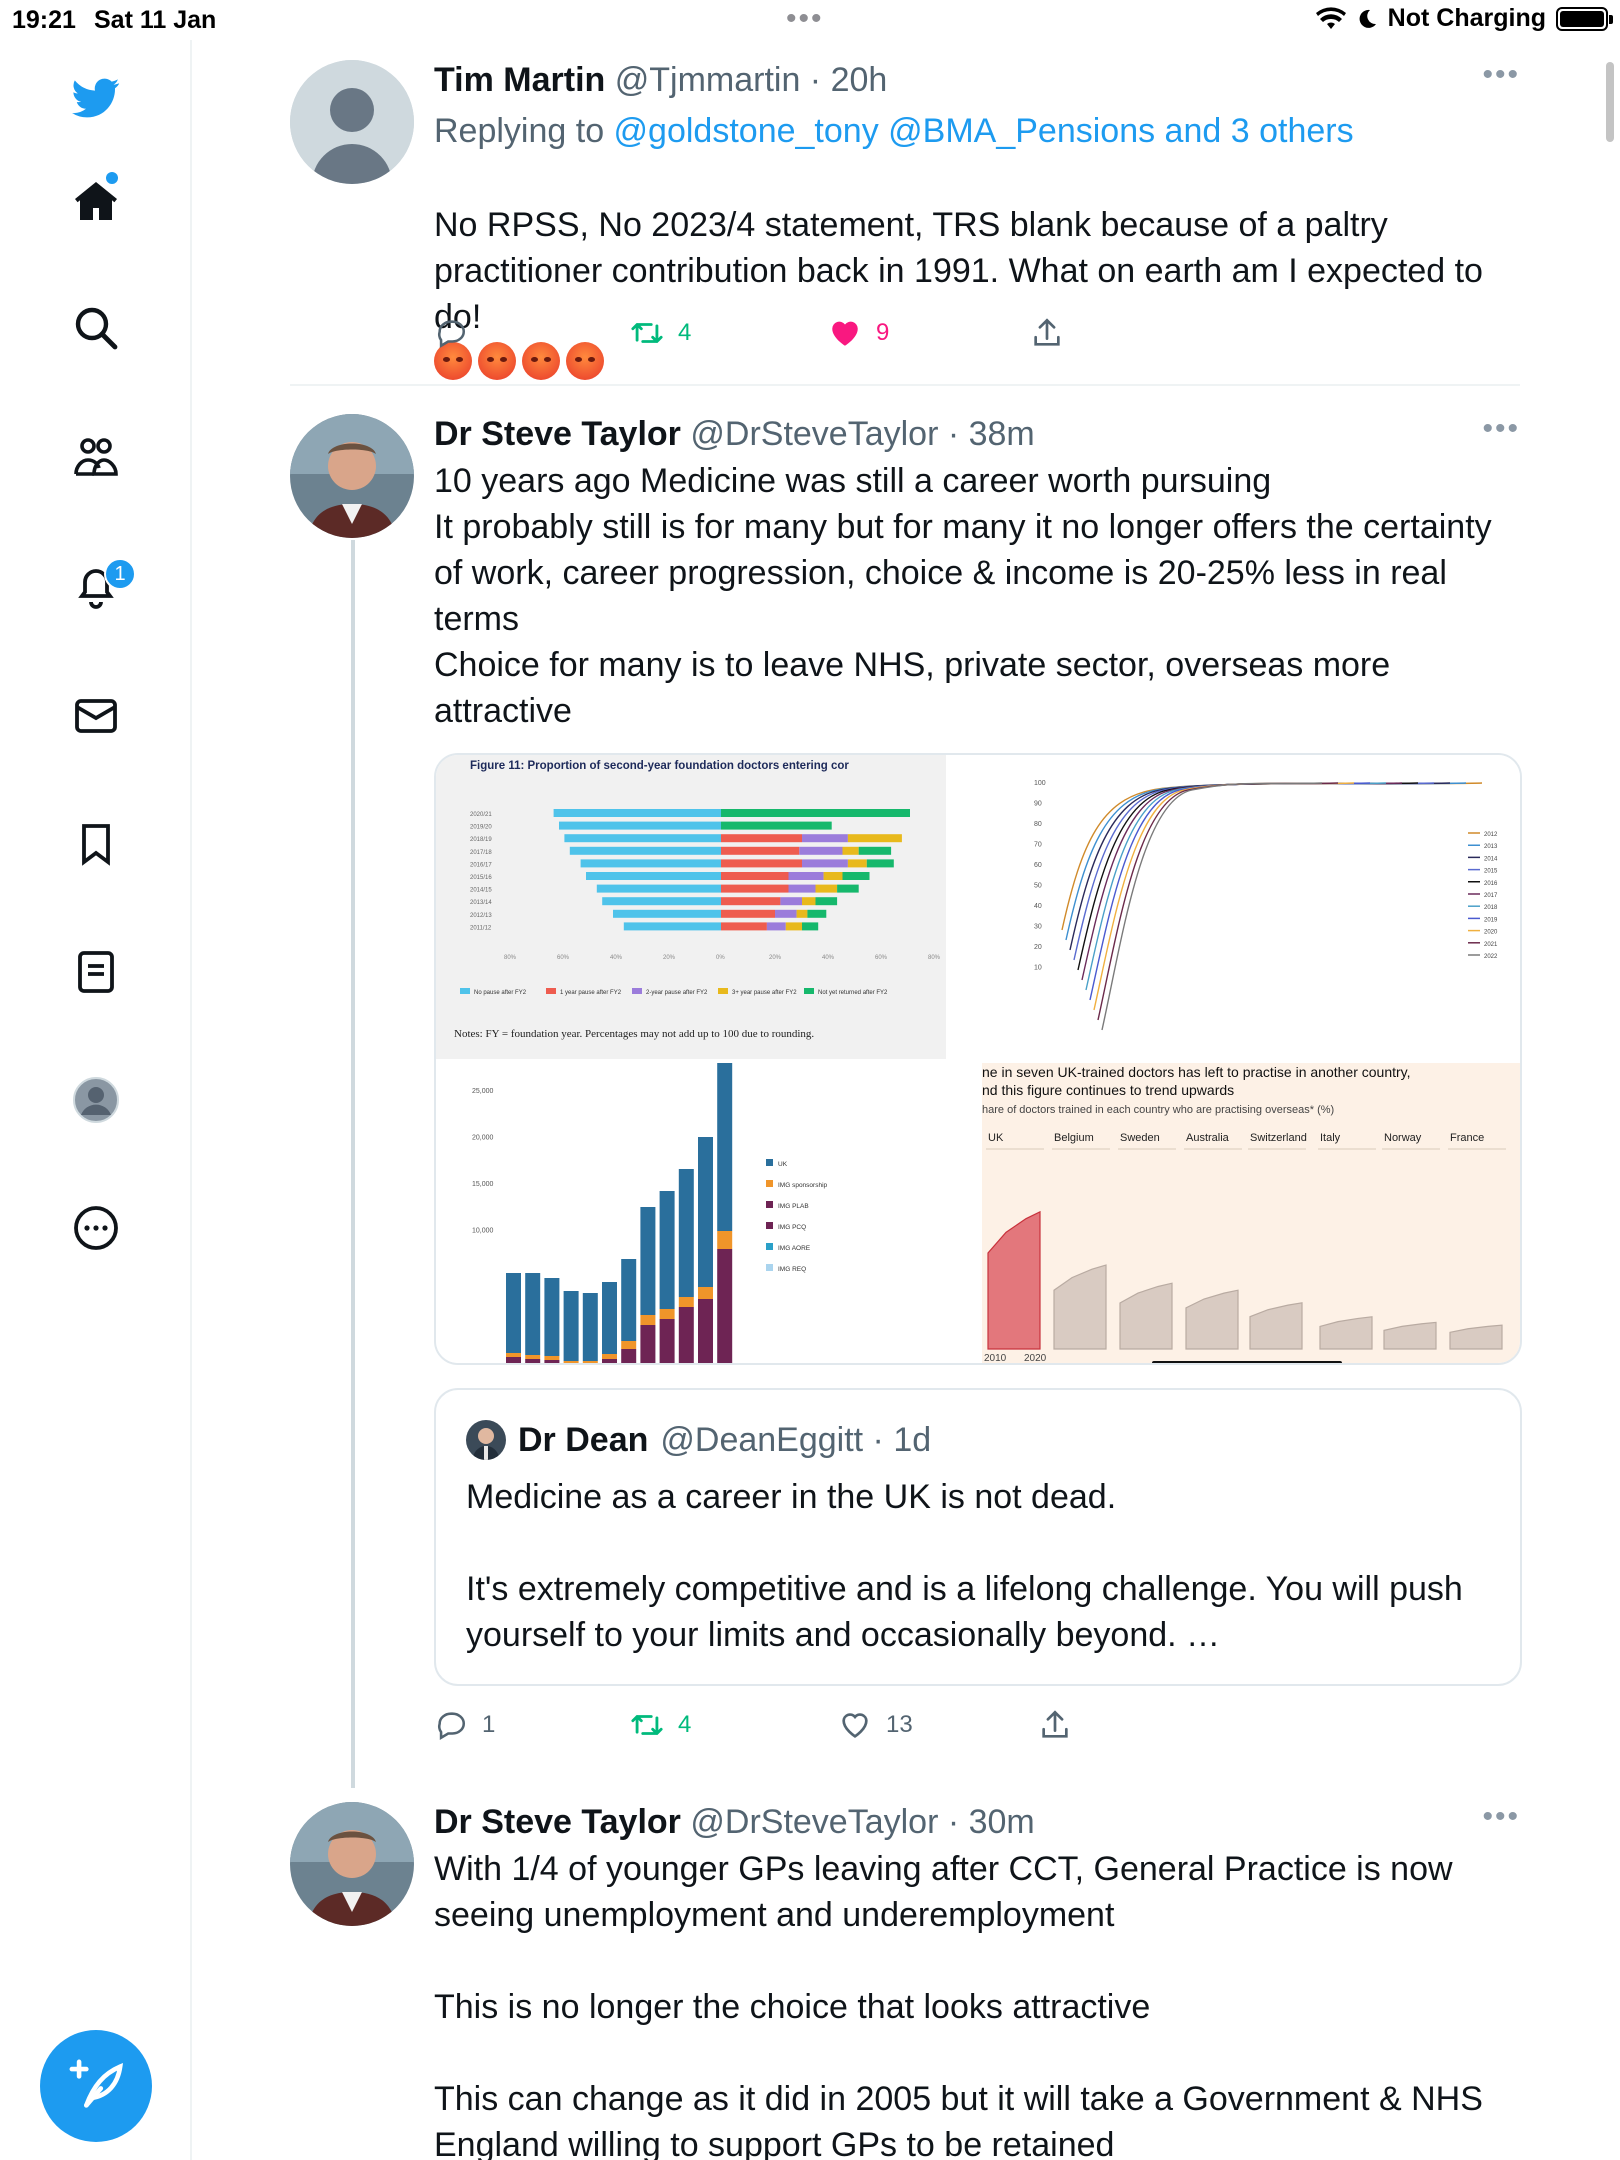 This screenshot has height=2160, width=1620. What do you see at coordinates (853, 993) in the screenshot?
I see `fig1-legend-label: Not yet returned after FY2` at bounding box center [853, 993].